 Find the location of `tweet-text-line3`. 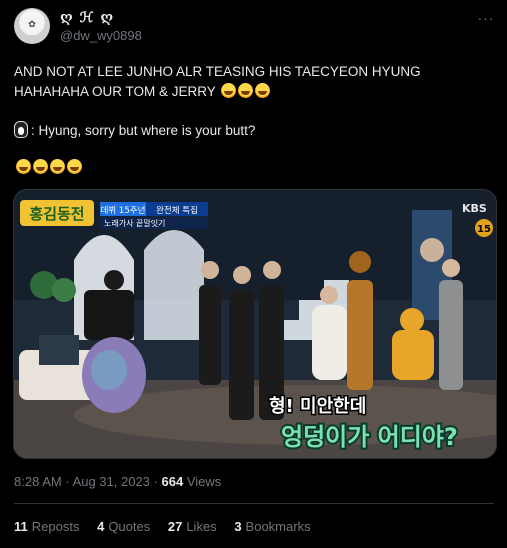

tweet-text-line3 is located at coordinates (254, 168).